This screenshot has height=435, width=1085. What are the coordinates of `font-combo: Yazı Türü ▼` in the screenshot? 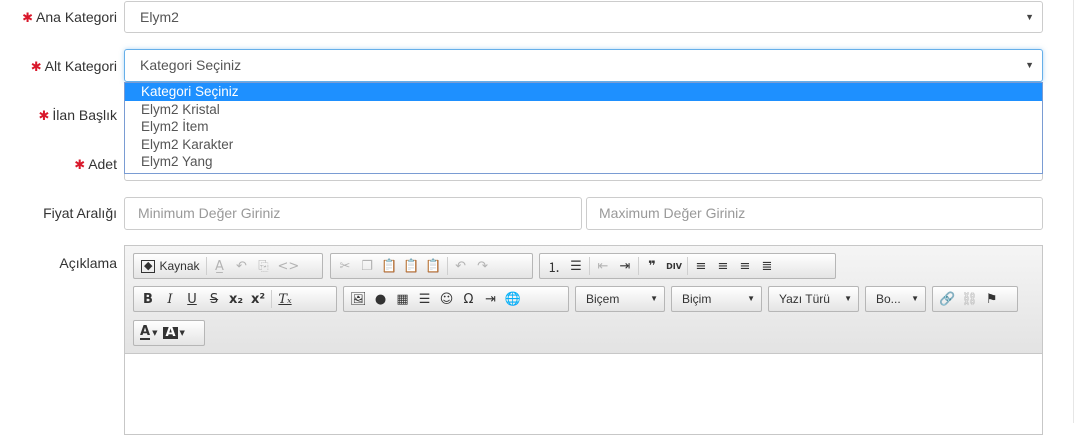 It's located at (813, 299).